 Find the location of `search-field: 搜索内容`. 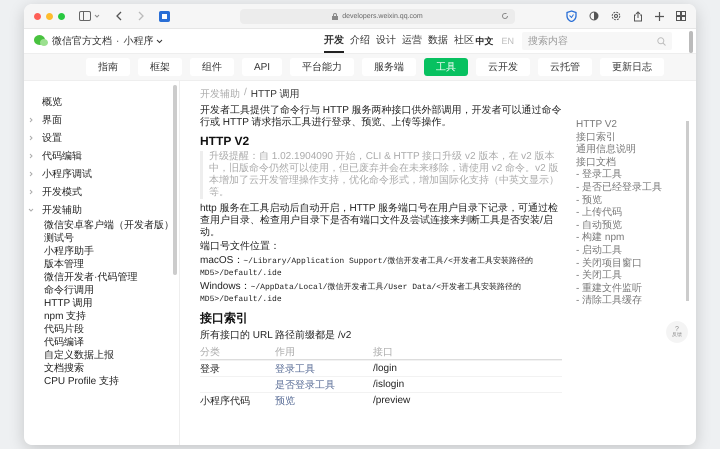

search-field: 搜索内容 is located at coordinates (597, 41).